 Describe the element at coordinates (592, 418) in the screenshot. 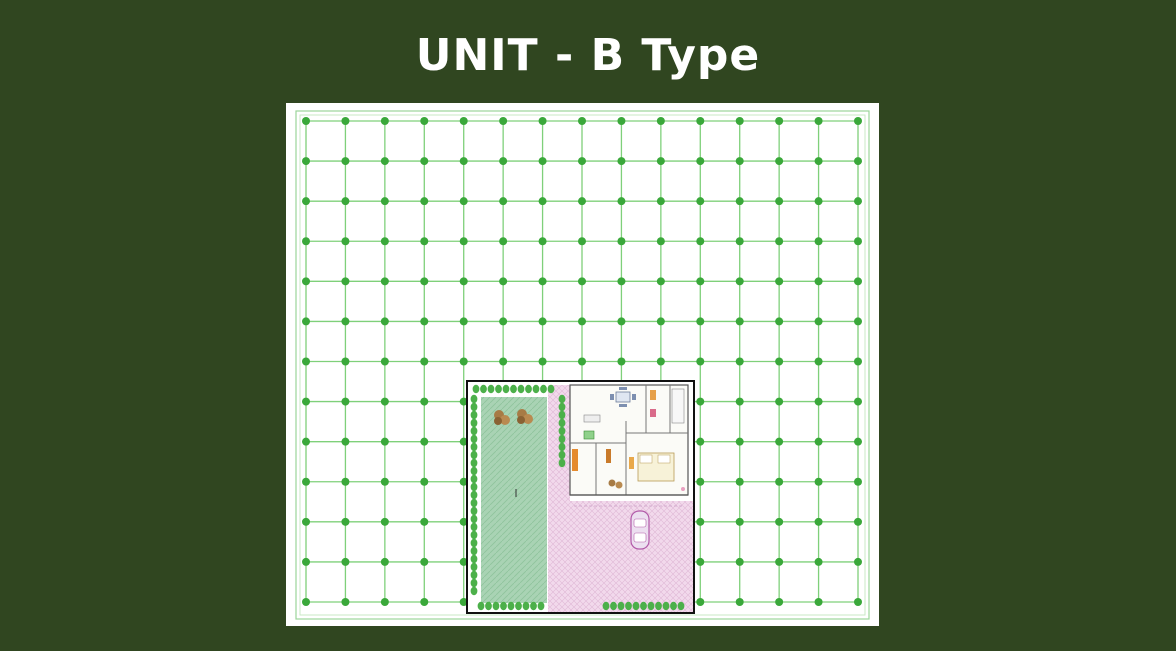

I see `sofa` at that location.